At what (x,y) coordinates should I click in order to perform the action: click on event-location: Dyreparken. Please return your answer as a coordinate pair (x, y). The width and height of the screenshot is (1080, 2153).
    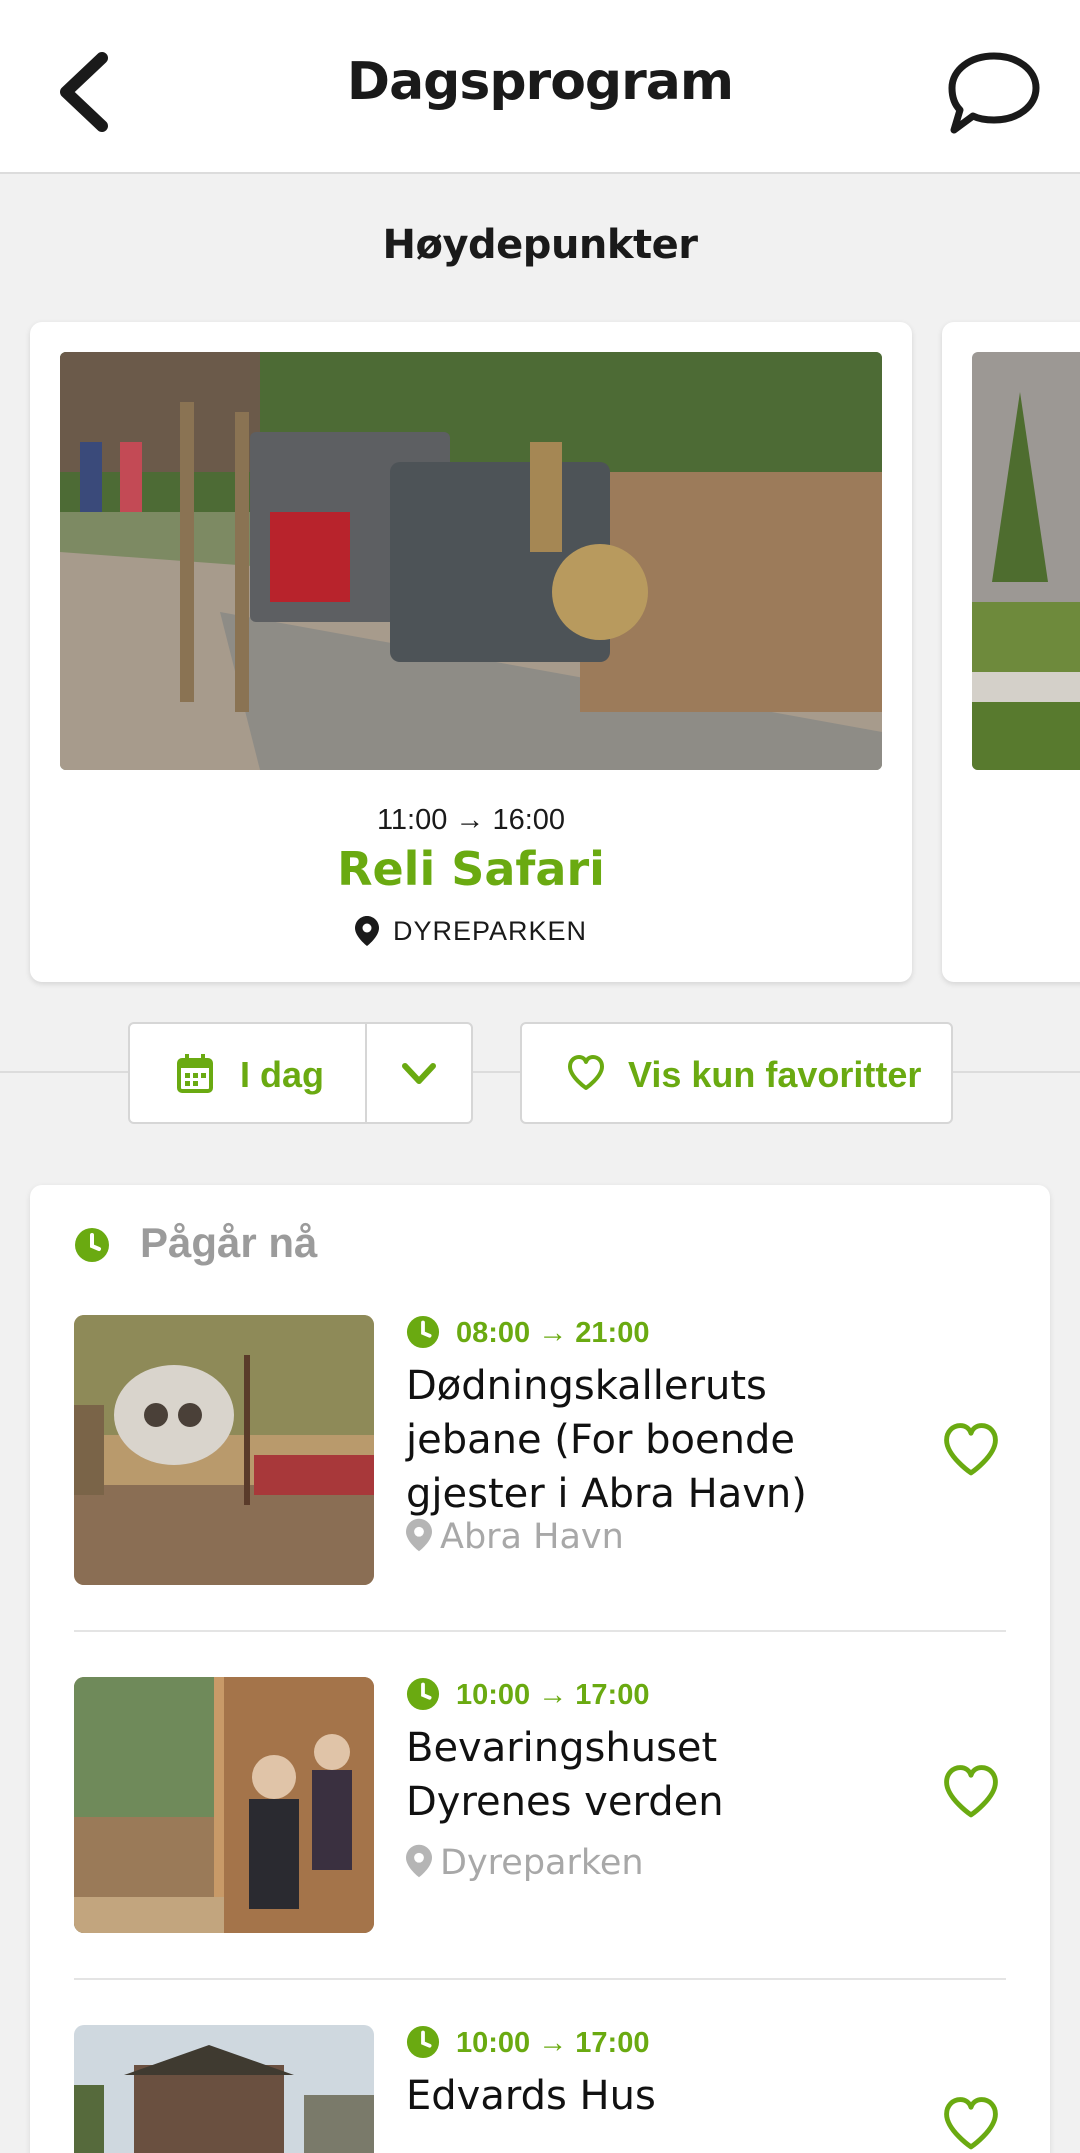
    Looking at the image, I should click on (525, 1863).